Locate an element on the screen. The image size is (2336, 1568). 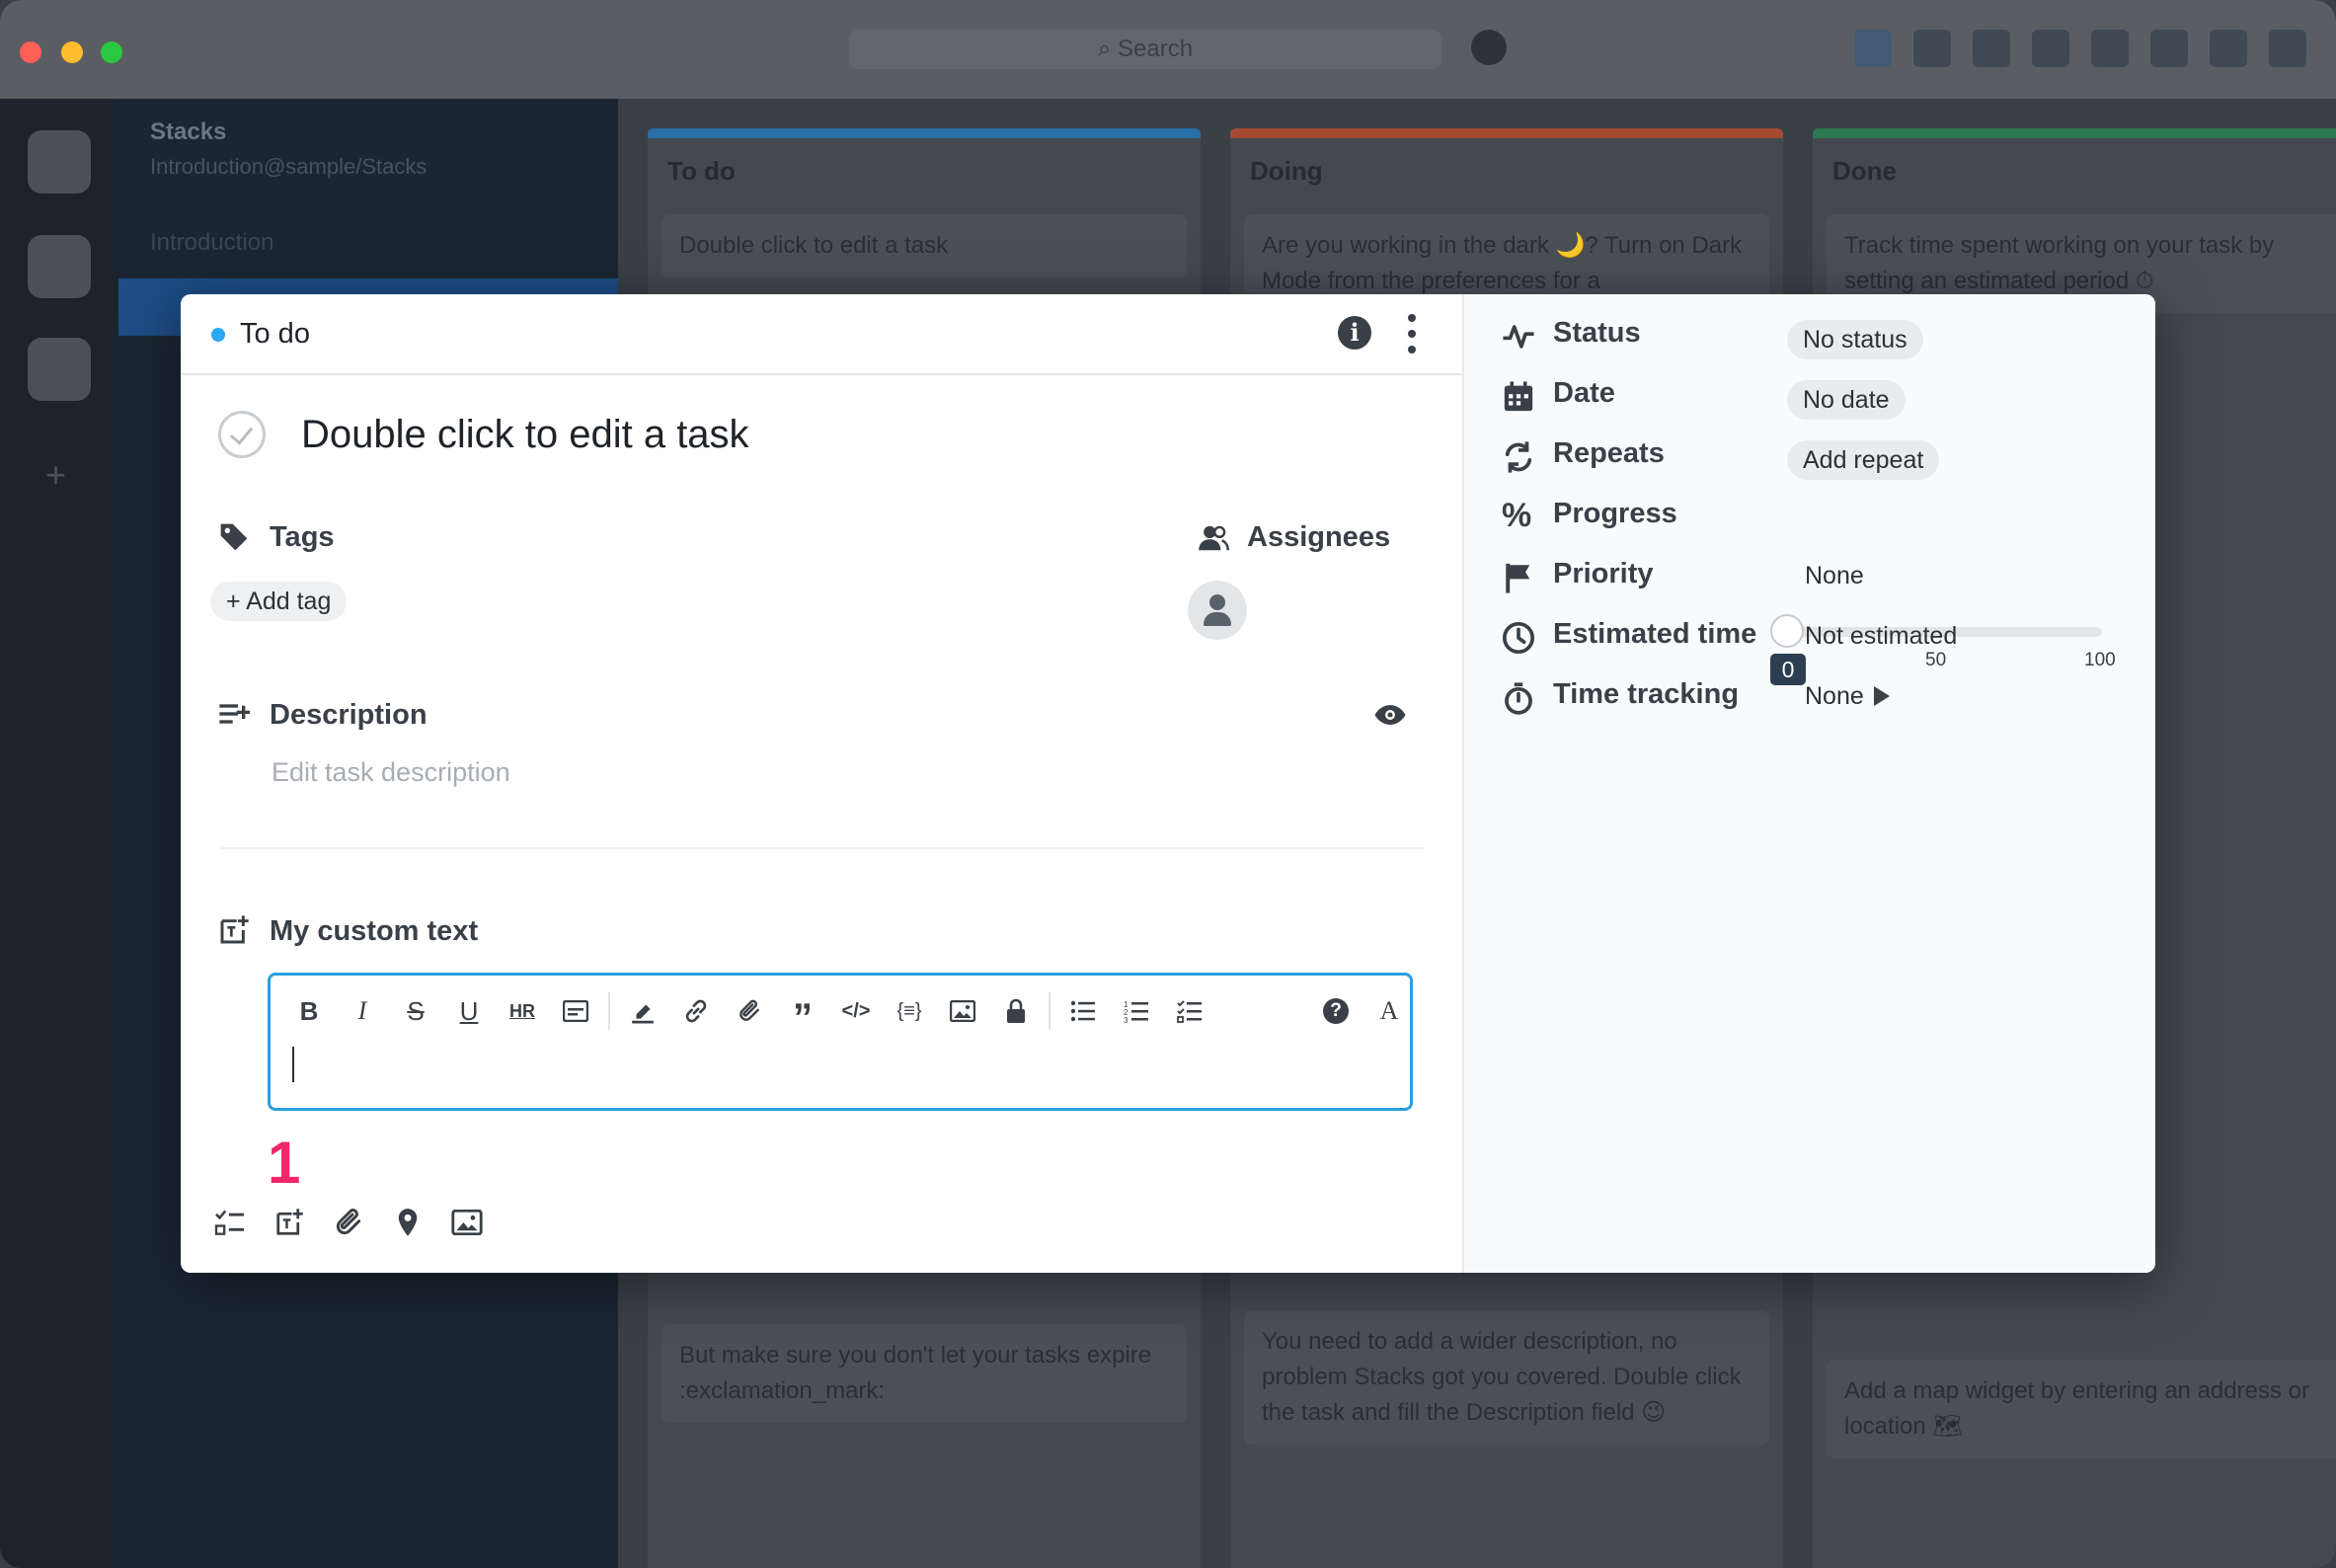
assignees-icon is located at coordinates (1214, 538).